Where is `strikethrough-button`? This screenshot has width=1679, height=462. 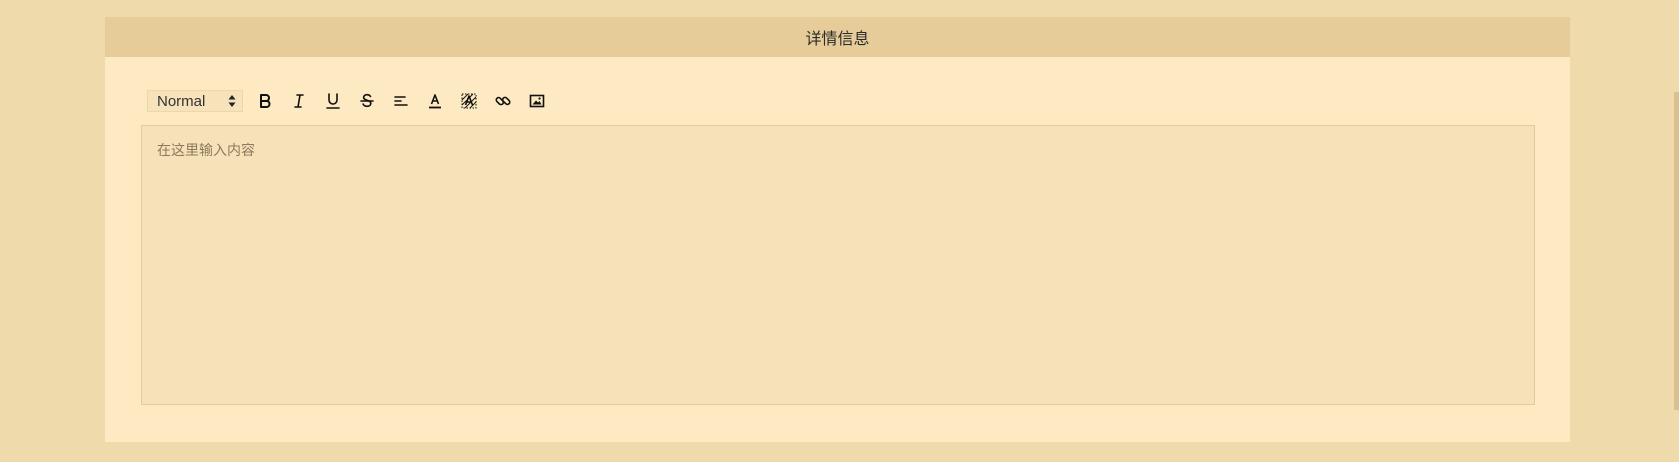
strikethrough-button is located at coordinates (367, 101).